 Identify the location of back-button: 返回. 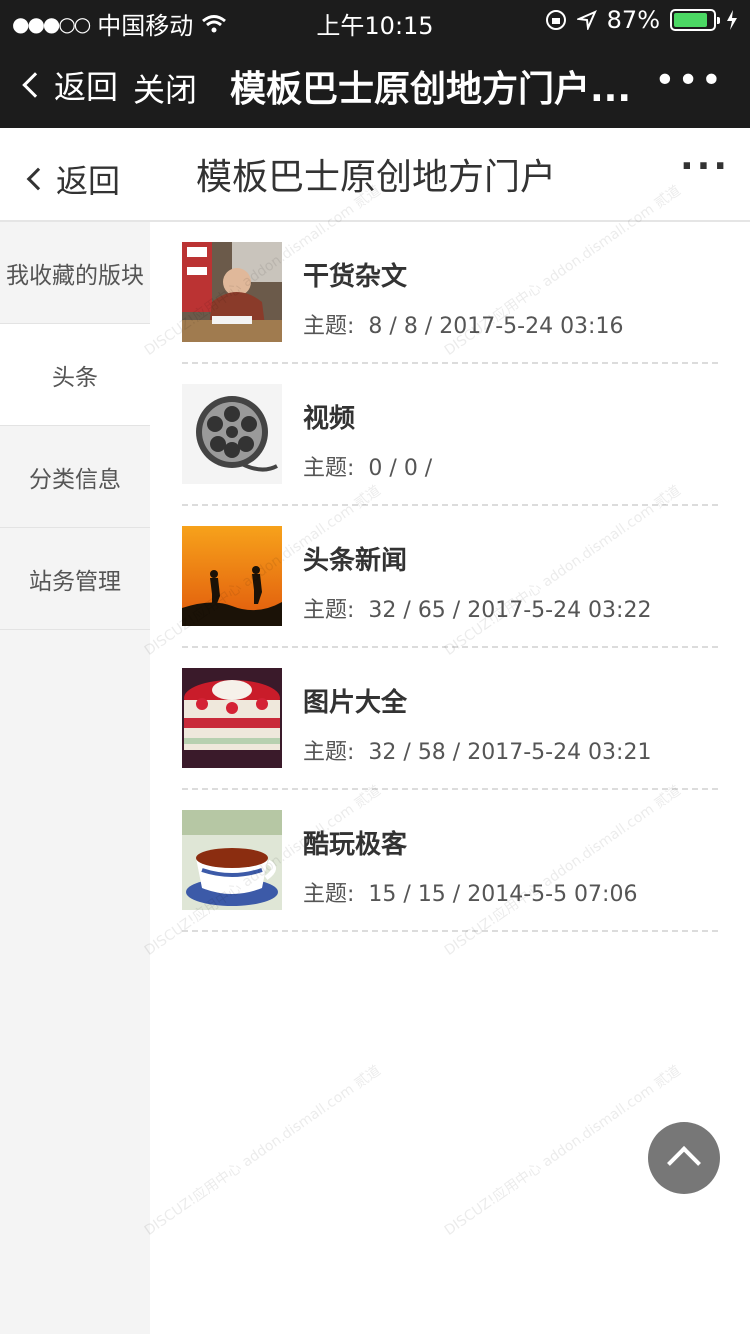
(71, 179).